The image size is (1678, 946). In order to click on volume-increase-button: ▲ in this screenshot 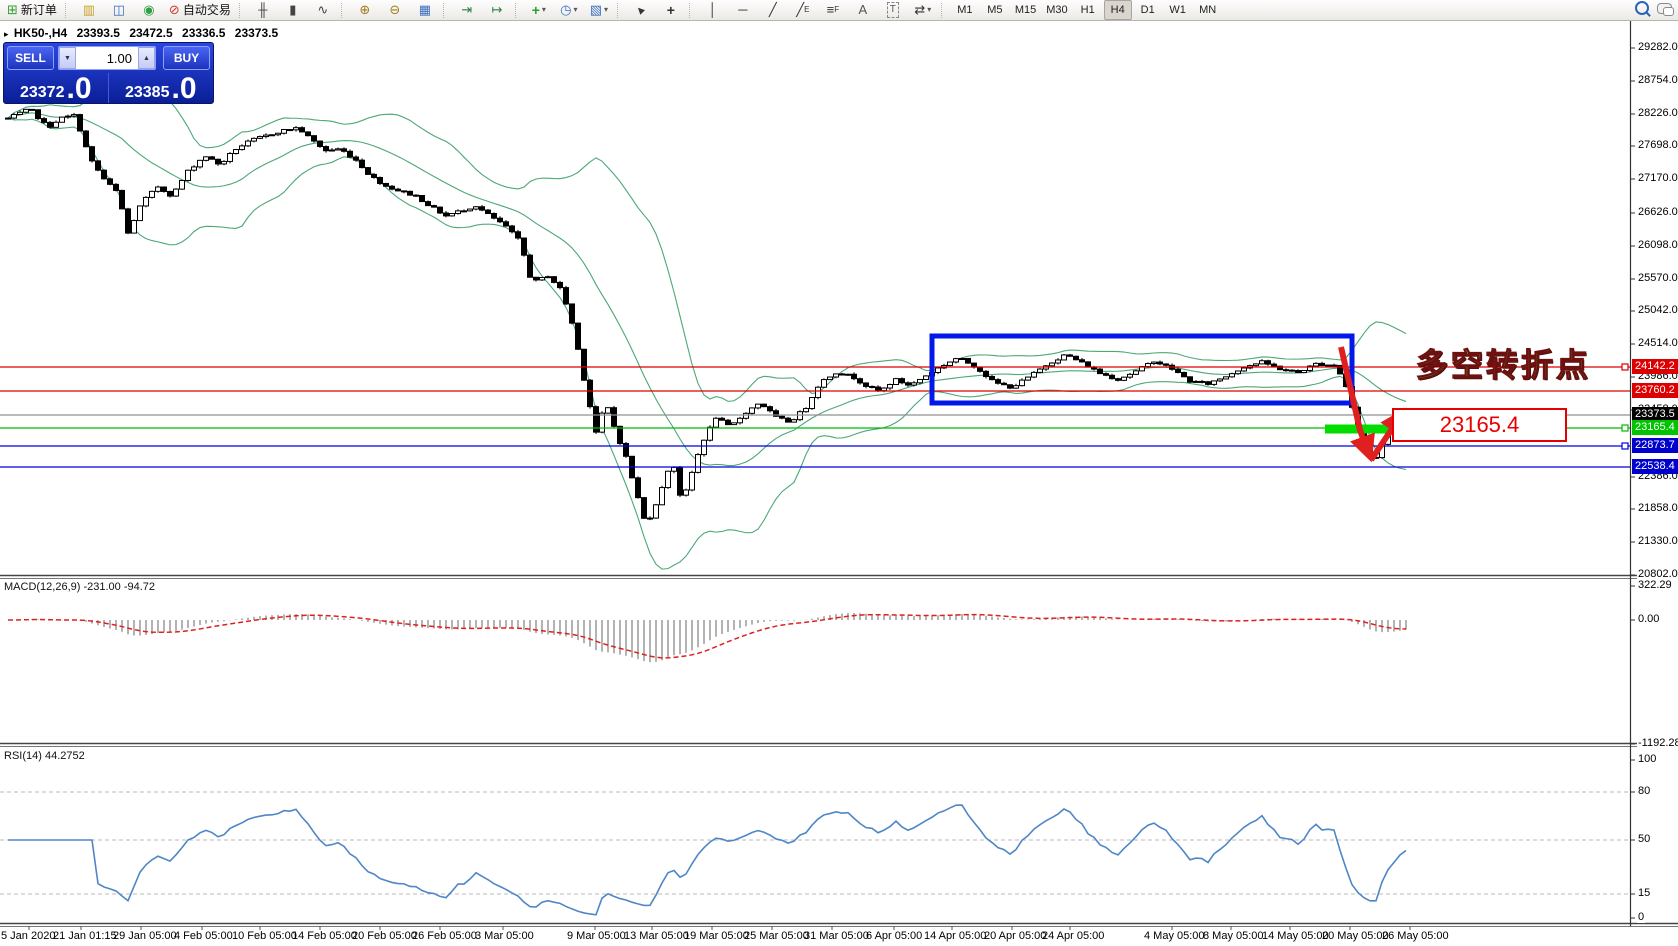, I will do `click(146, 58)`.